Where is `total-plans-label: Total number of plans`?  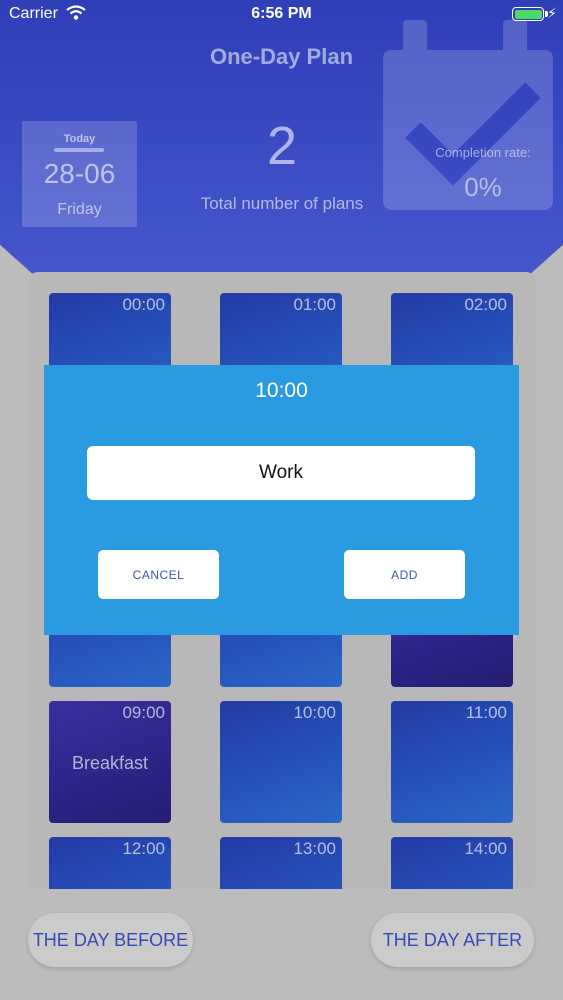
total-plans-label: Total number of plans is located at coordinates (282, 203).